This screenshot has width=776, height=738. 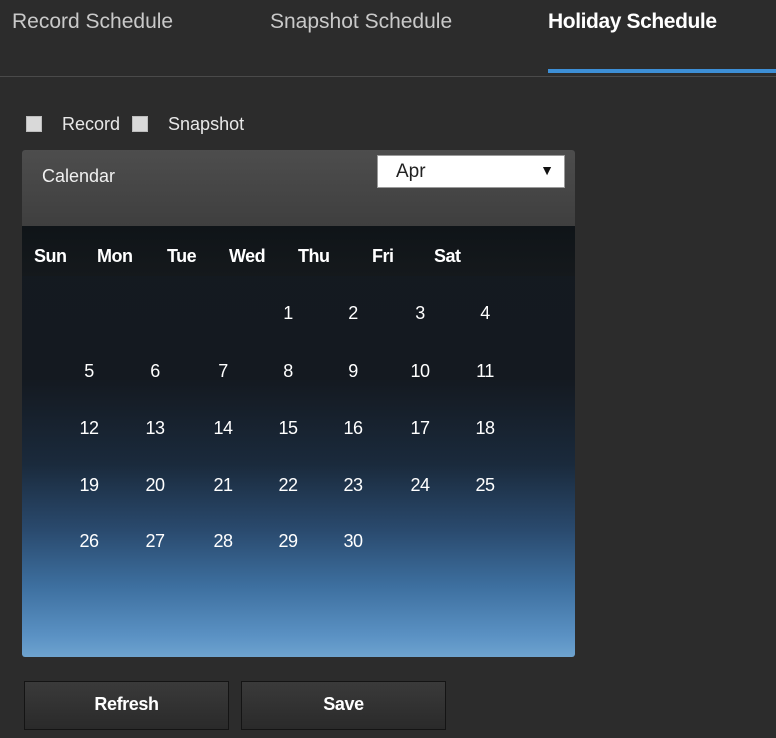 I want to click on calendar-day: 21, so click(x=223, y=485).